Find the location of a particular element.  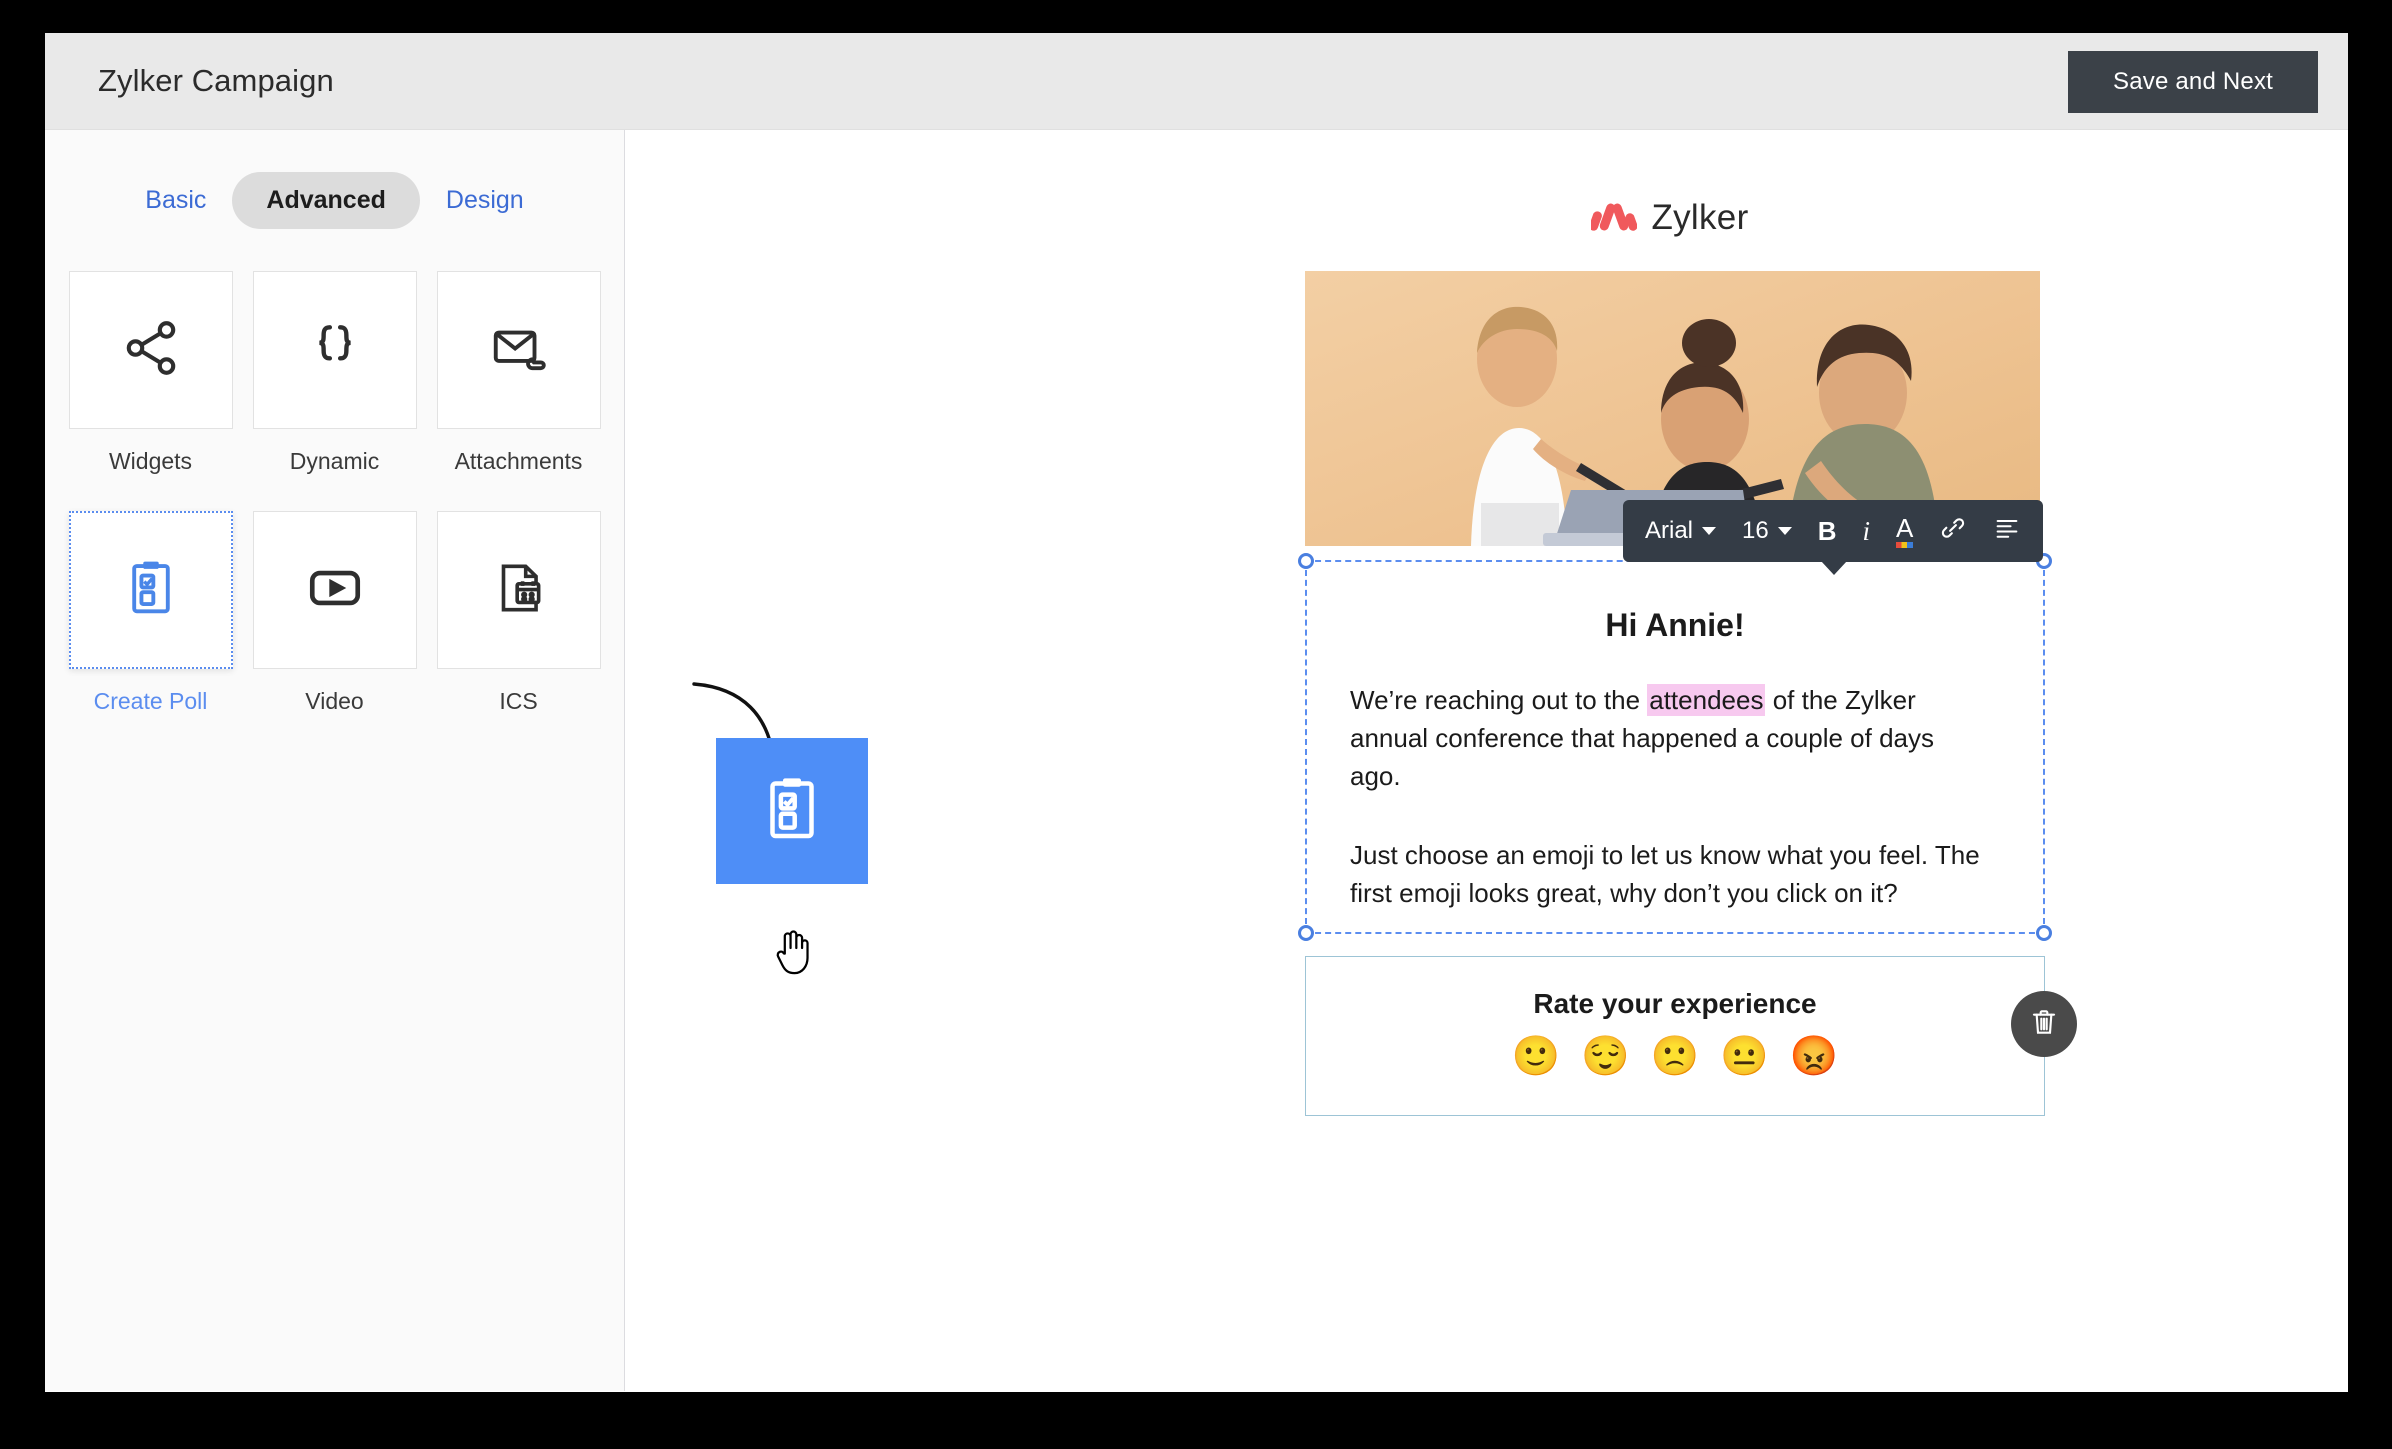

widget-label-video: Video is located at coordinates (334, 701).